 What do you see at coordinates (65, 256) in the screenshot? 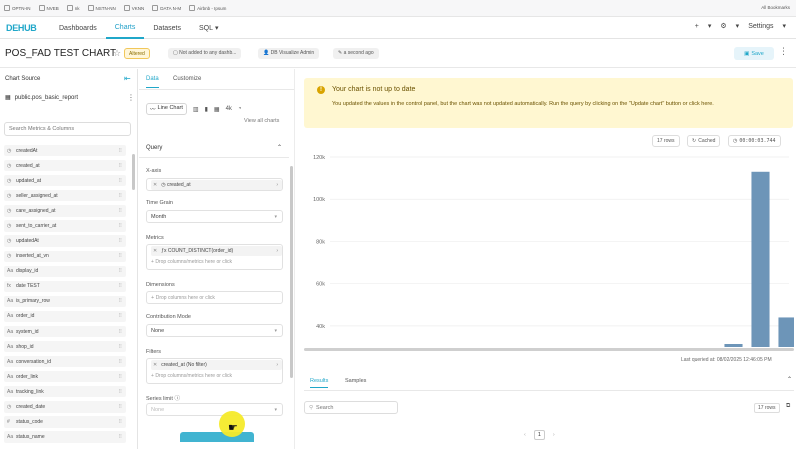
I see `column-item: ◷ inserted_at_vn ⠿` at bounding box center [65, 256].